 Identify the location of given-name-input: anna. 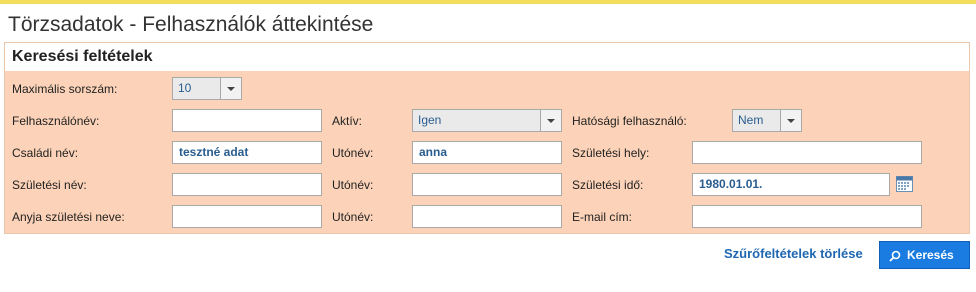
(487, 152).